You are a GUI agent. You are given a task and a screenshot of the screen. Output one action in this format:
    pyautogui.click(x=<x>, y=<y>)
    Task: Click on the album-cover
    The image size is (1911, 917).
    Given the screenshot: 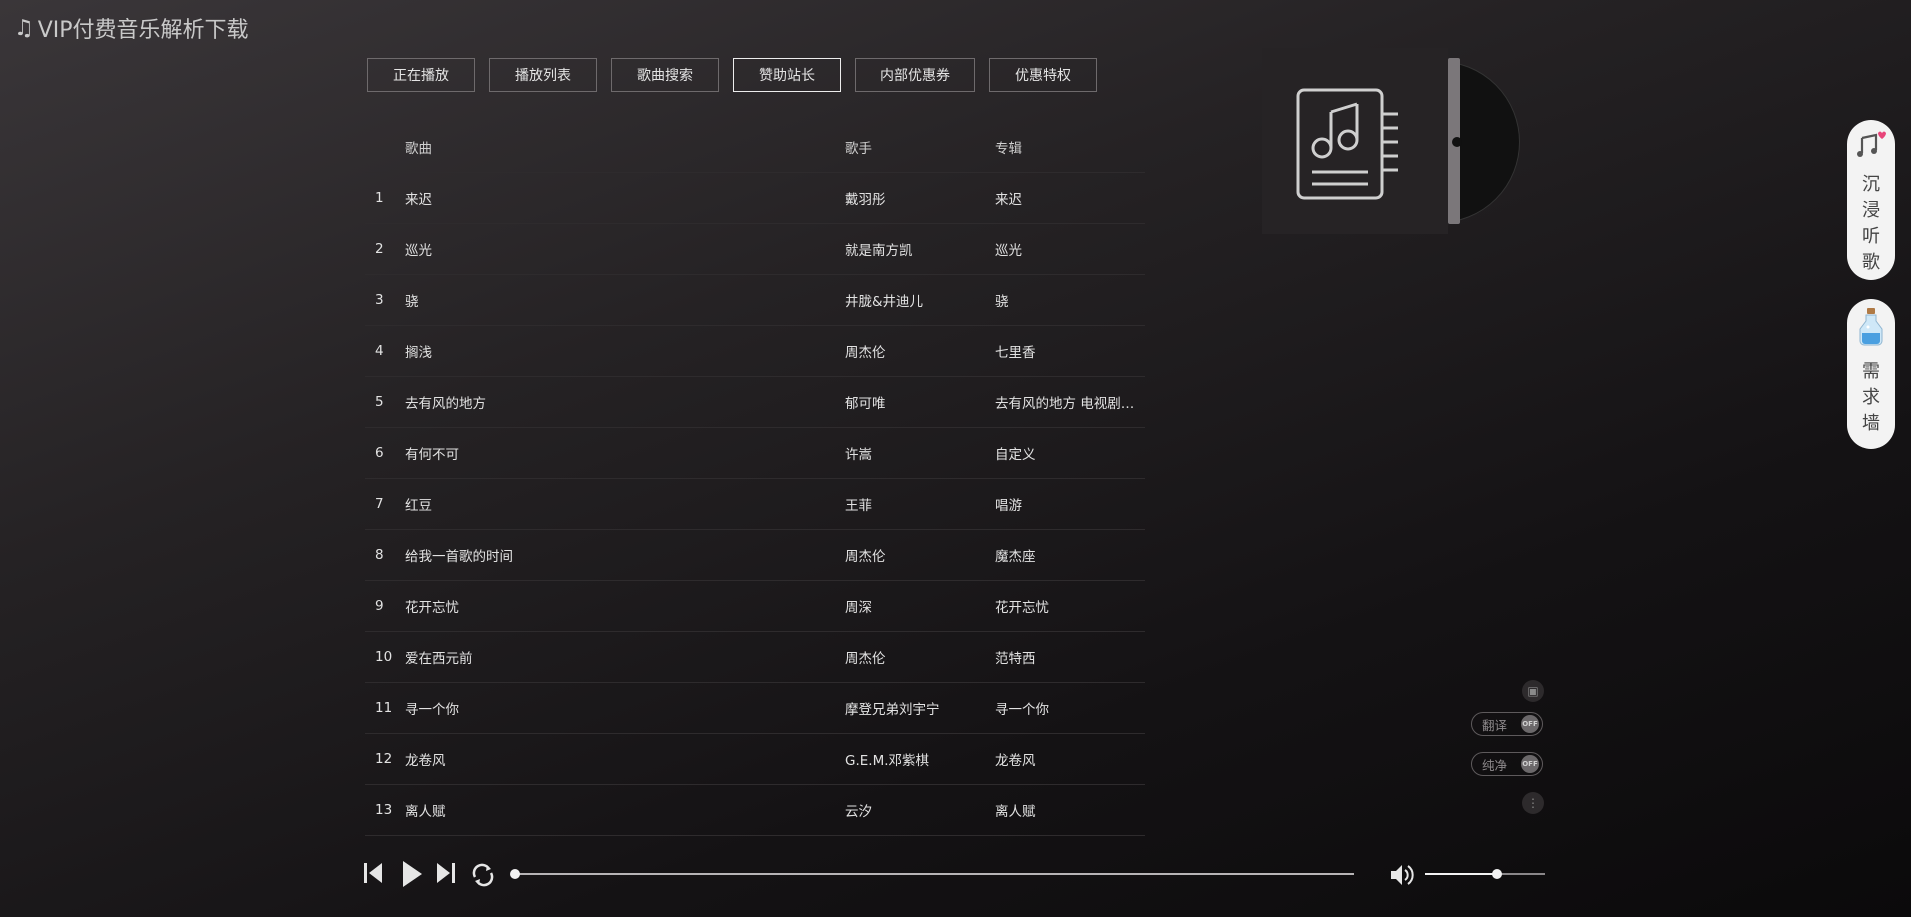 What is the action you would take?
    pyautogui.click(x=1391, y=141)
    